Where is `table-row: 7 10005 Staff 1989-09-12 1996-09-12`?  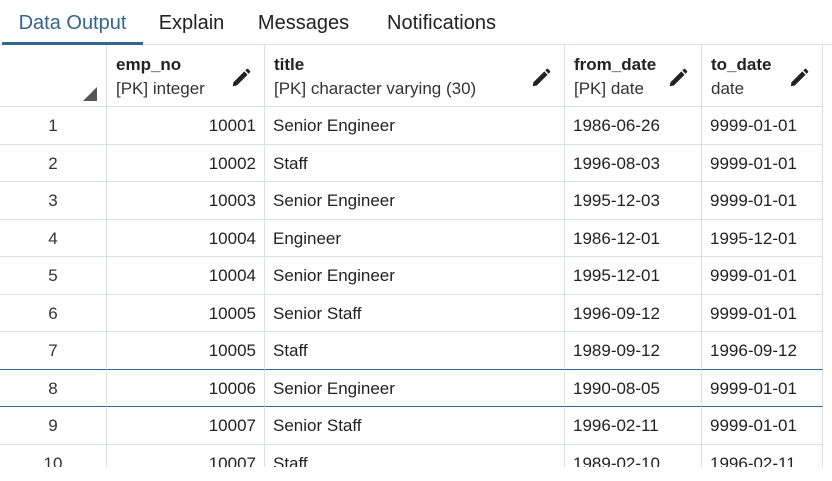 table-row: 7 10005 Staff 1989-09-12 1996-09-12 is located at coordinates (416, 351).